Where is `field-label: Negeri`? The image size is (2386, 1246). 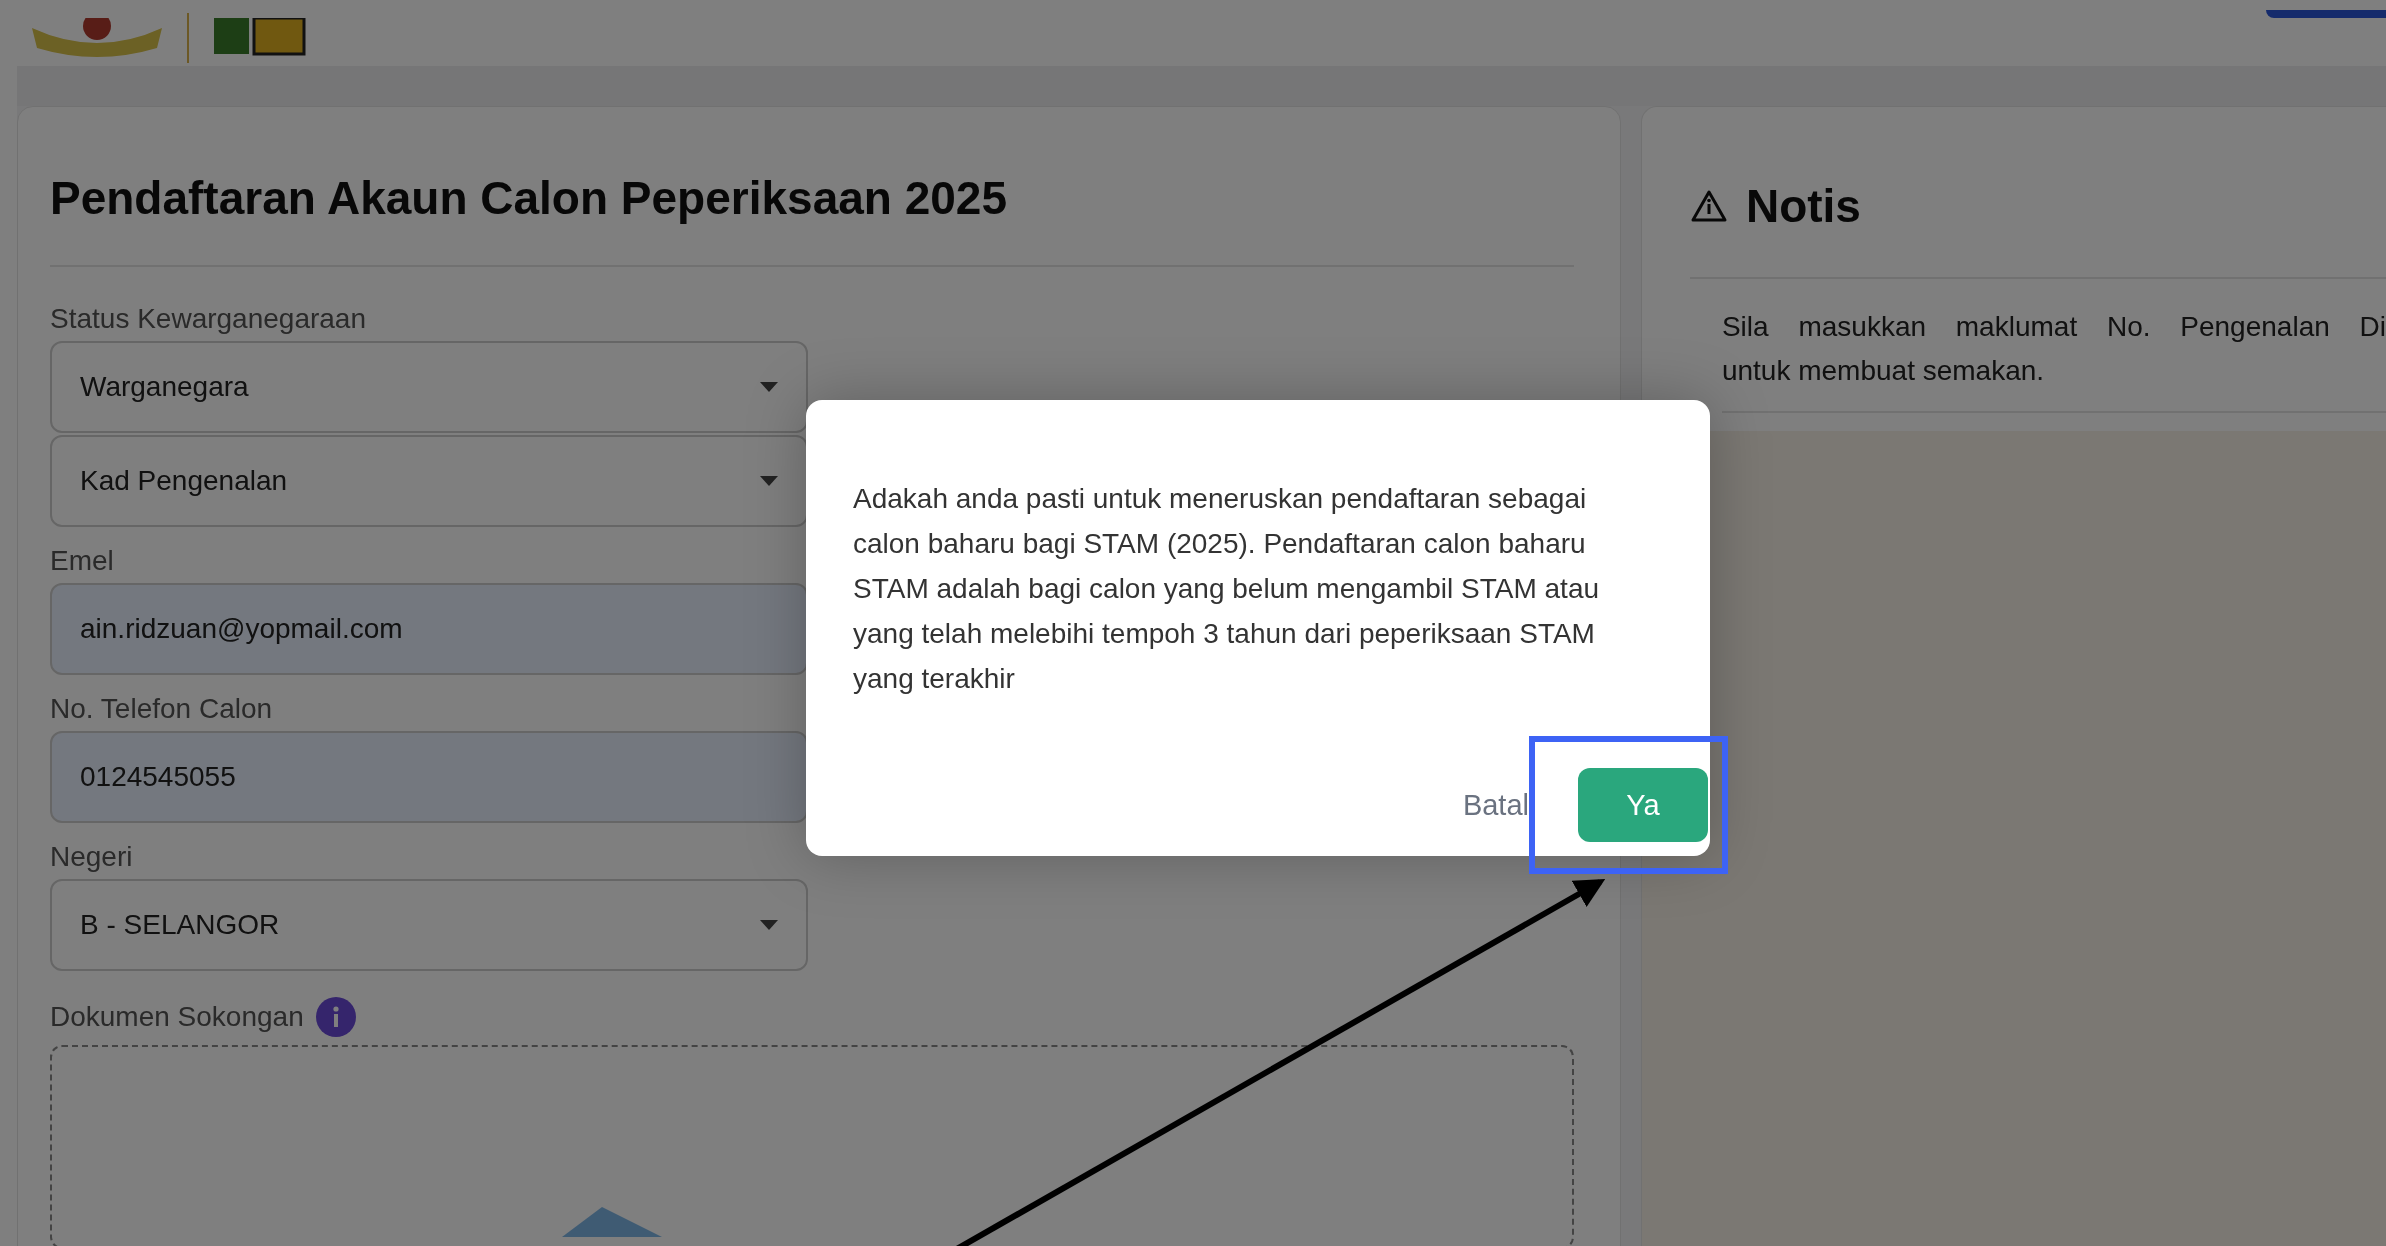 field-label: Negeri is located at coordinates (92, 857).